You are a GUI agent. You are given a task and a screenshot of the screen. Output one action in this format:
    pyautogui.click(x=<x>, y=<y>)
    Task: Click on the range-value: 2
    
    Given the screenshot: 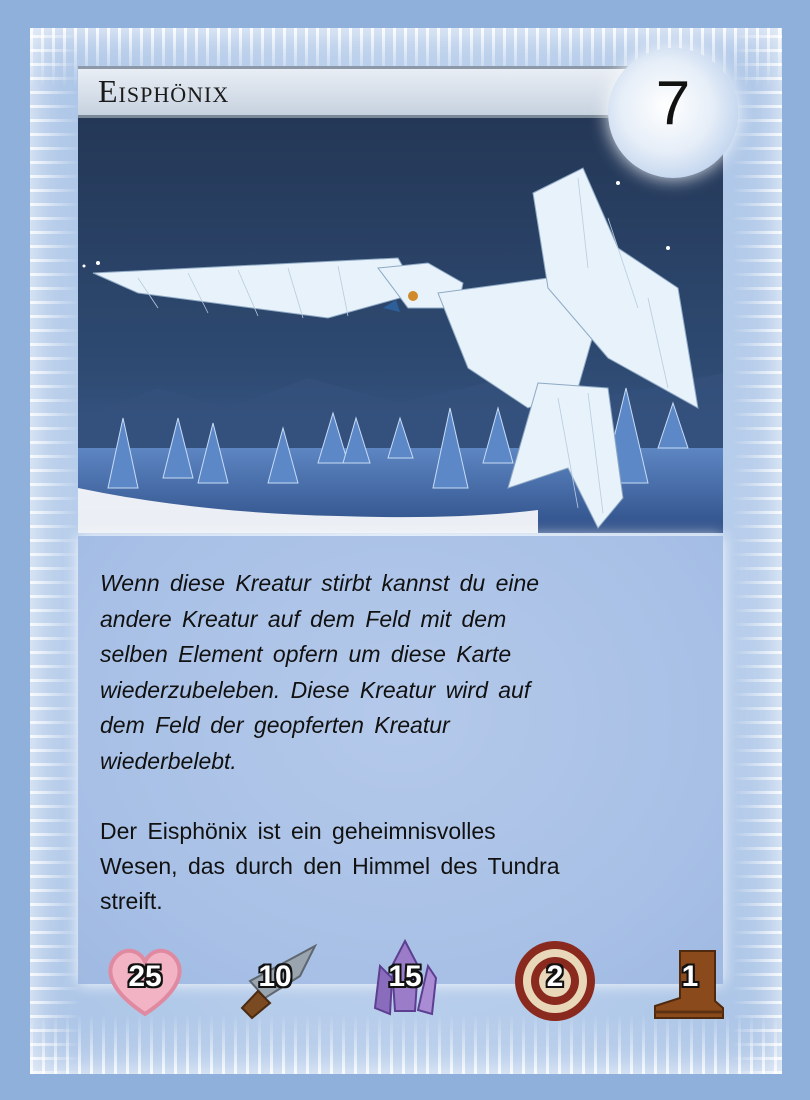 What is the action you would take?
    pyautogui.click(x=555, y=976)
    